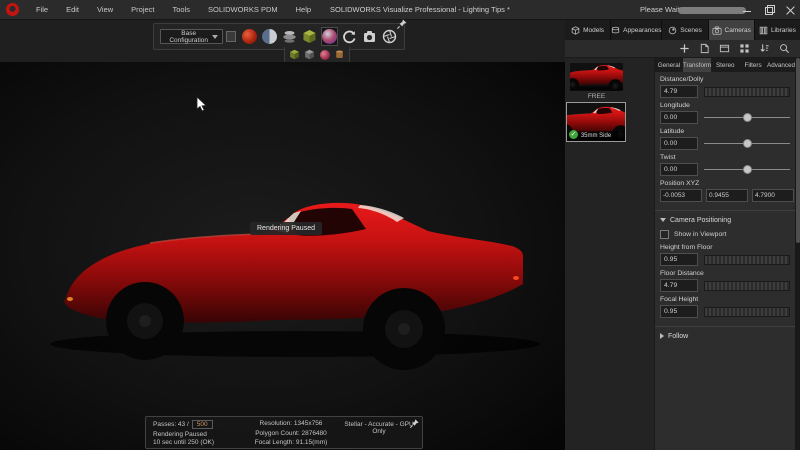 This screenshot has width=800, height=450. Describe the element at coordinates (784, 48) in the screenshot. I see `search-icon` at that location.